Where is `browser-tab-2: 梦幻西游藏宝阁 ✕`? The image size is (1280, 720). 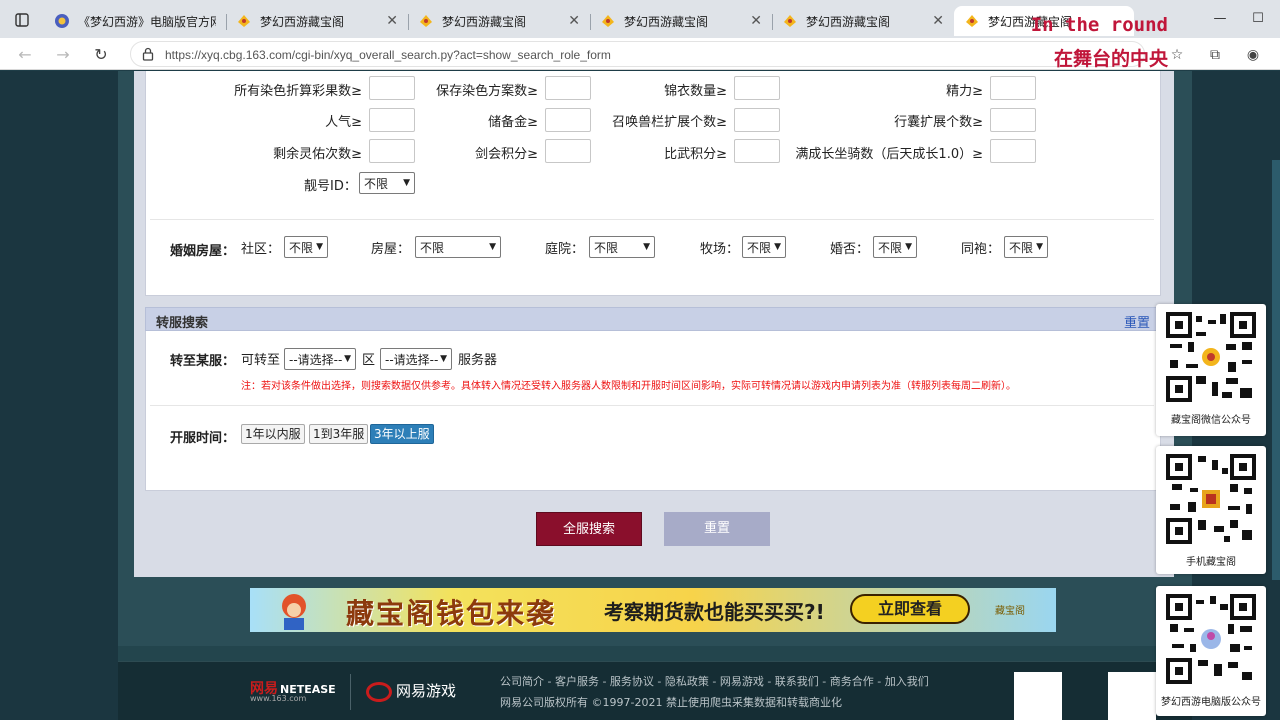
browser-tab-2: 梦幻西游藏宝阁 ✕ is located at coordinates (317, 21).